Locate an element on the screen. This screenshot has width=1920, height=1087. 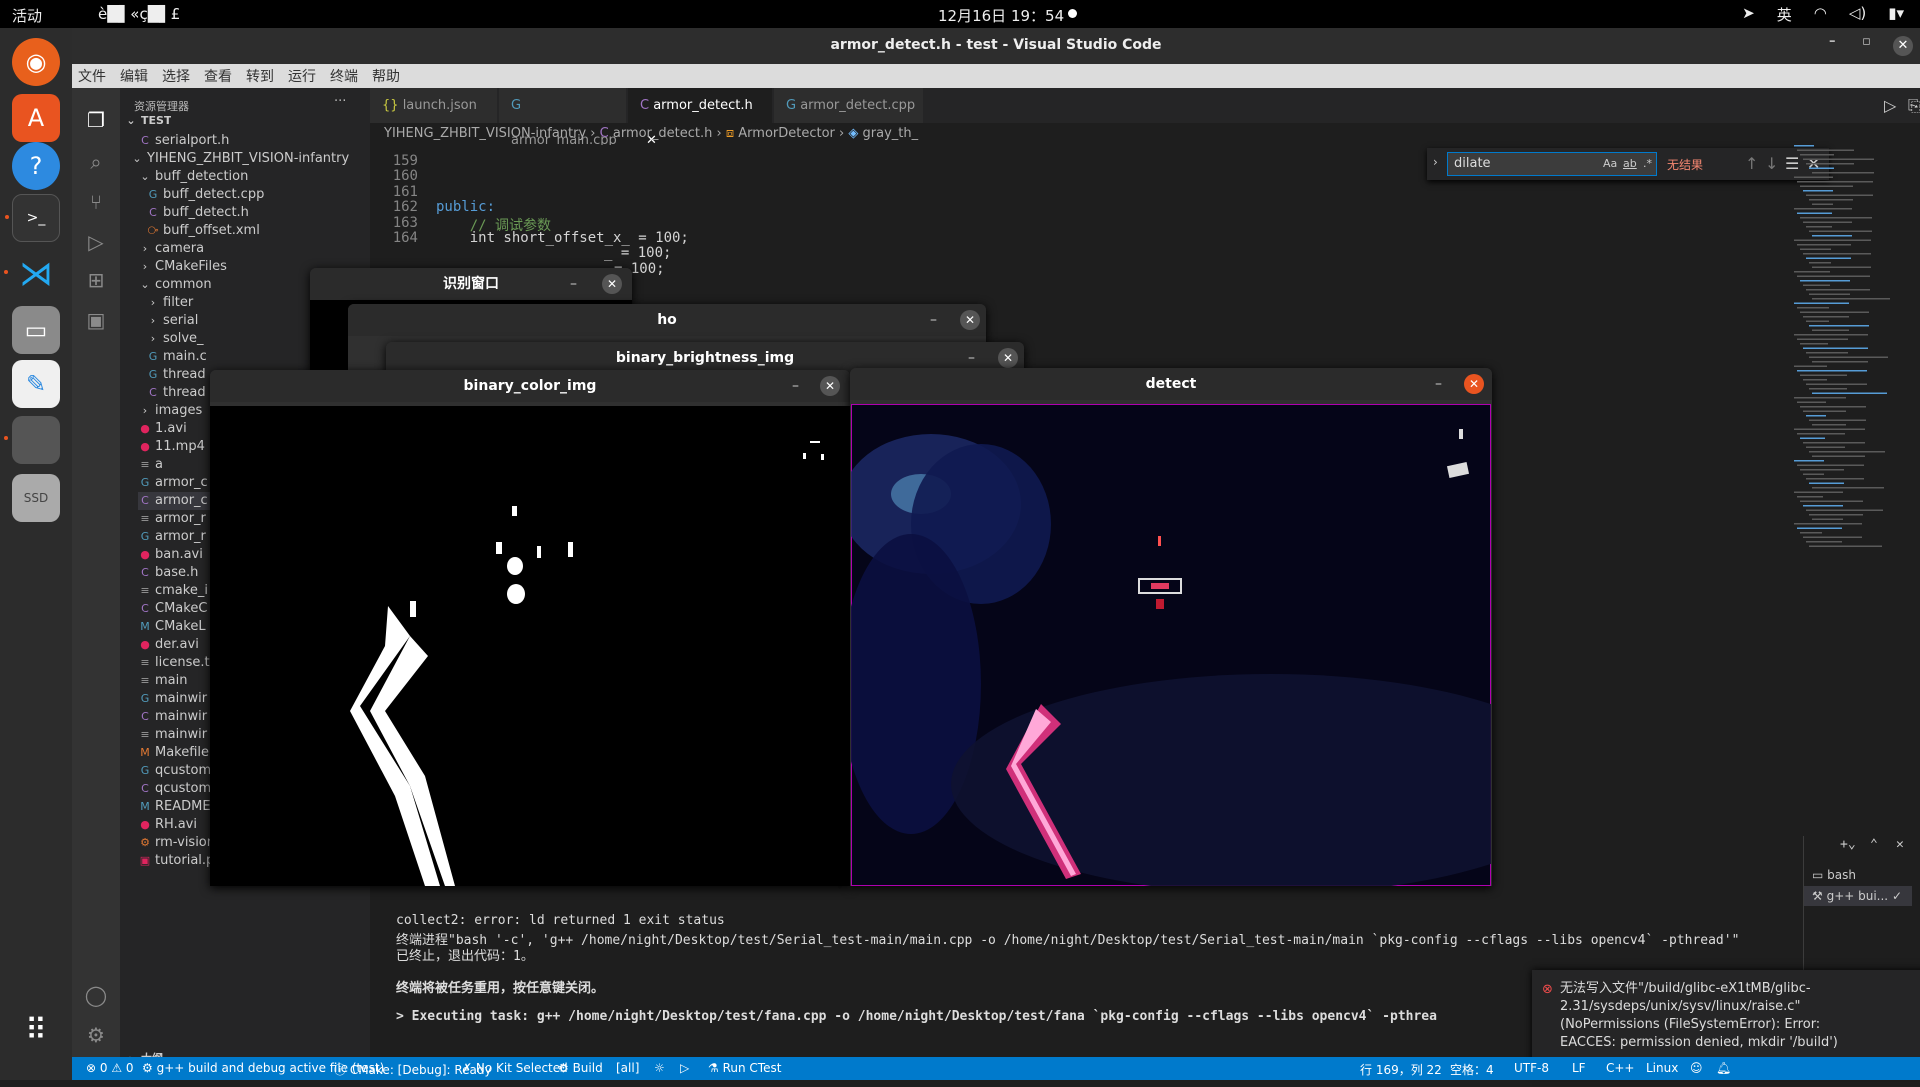
volume-icon: ◁) is located at coordinates (1857, 14).